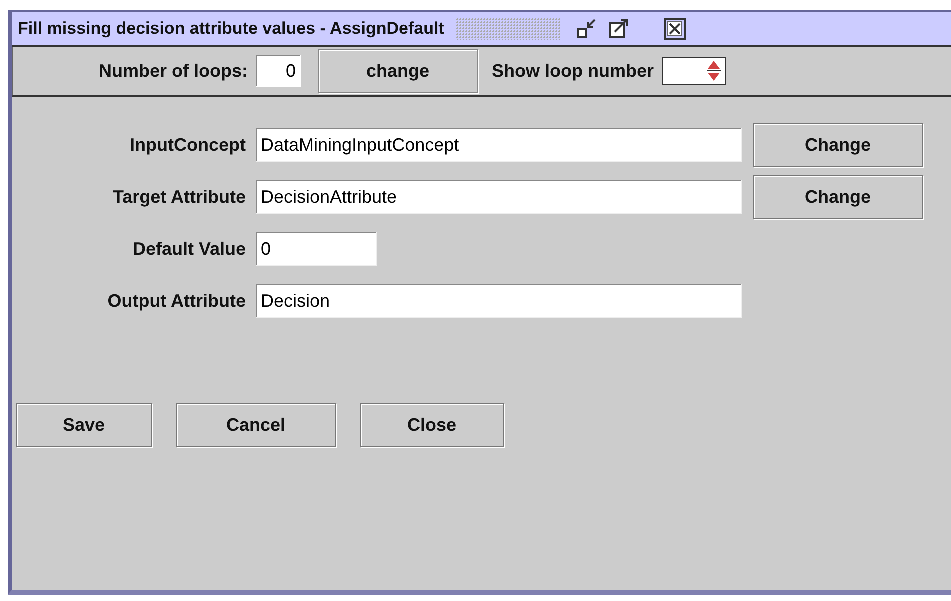  I want to click on dialog-button: Cancel, so click(256, 425).